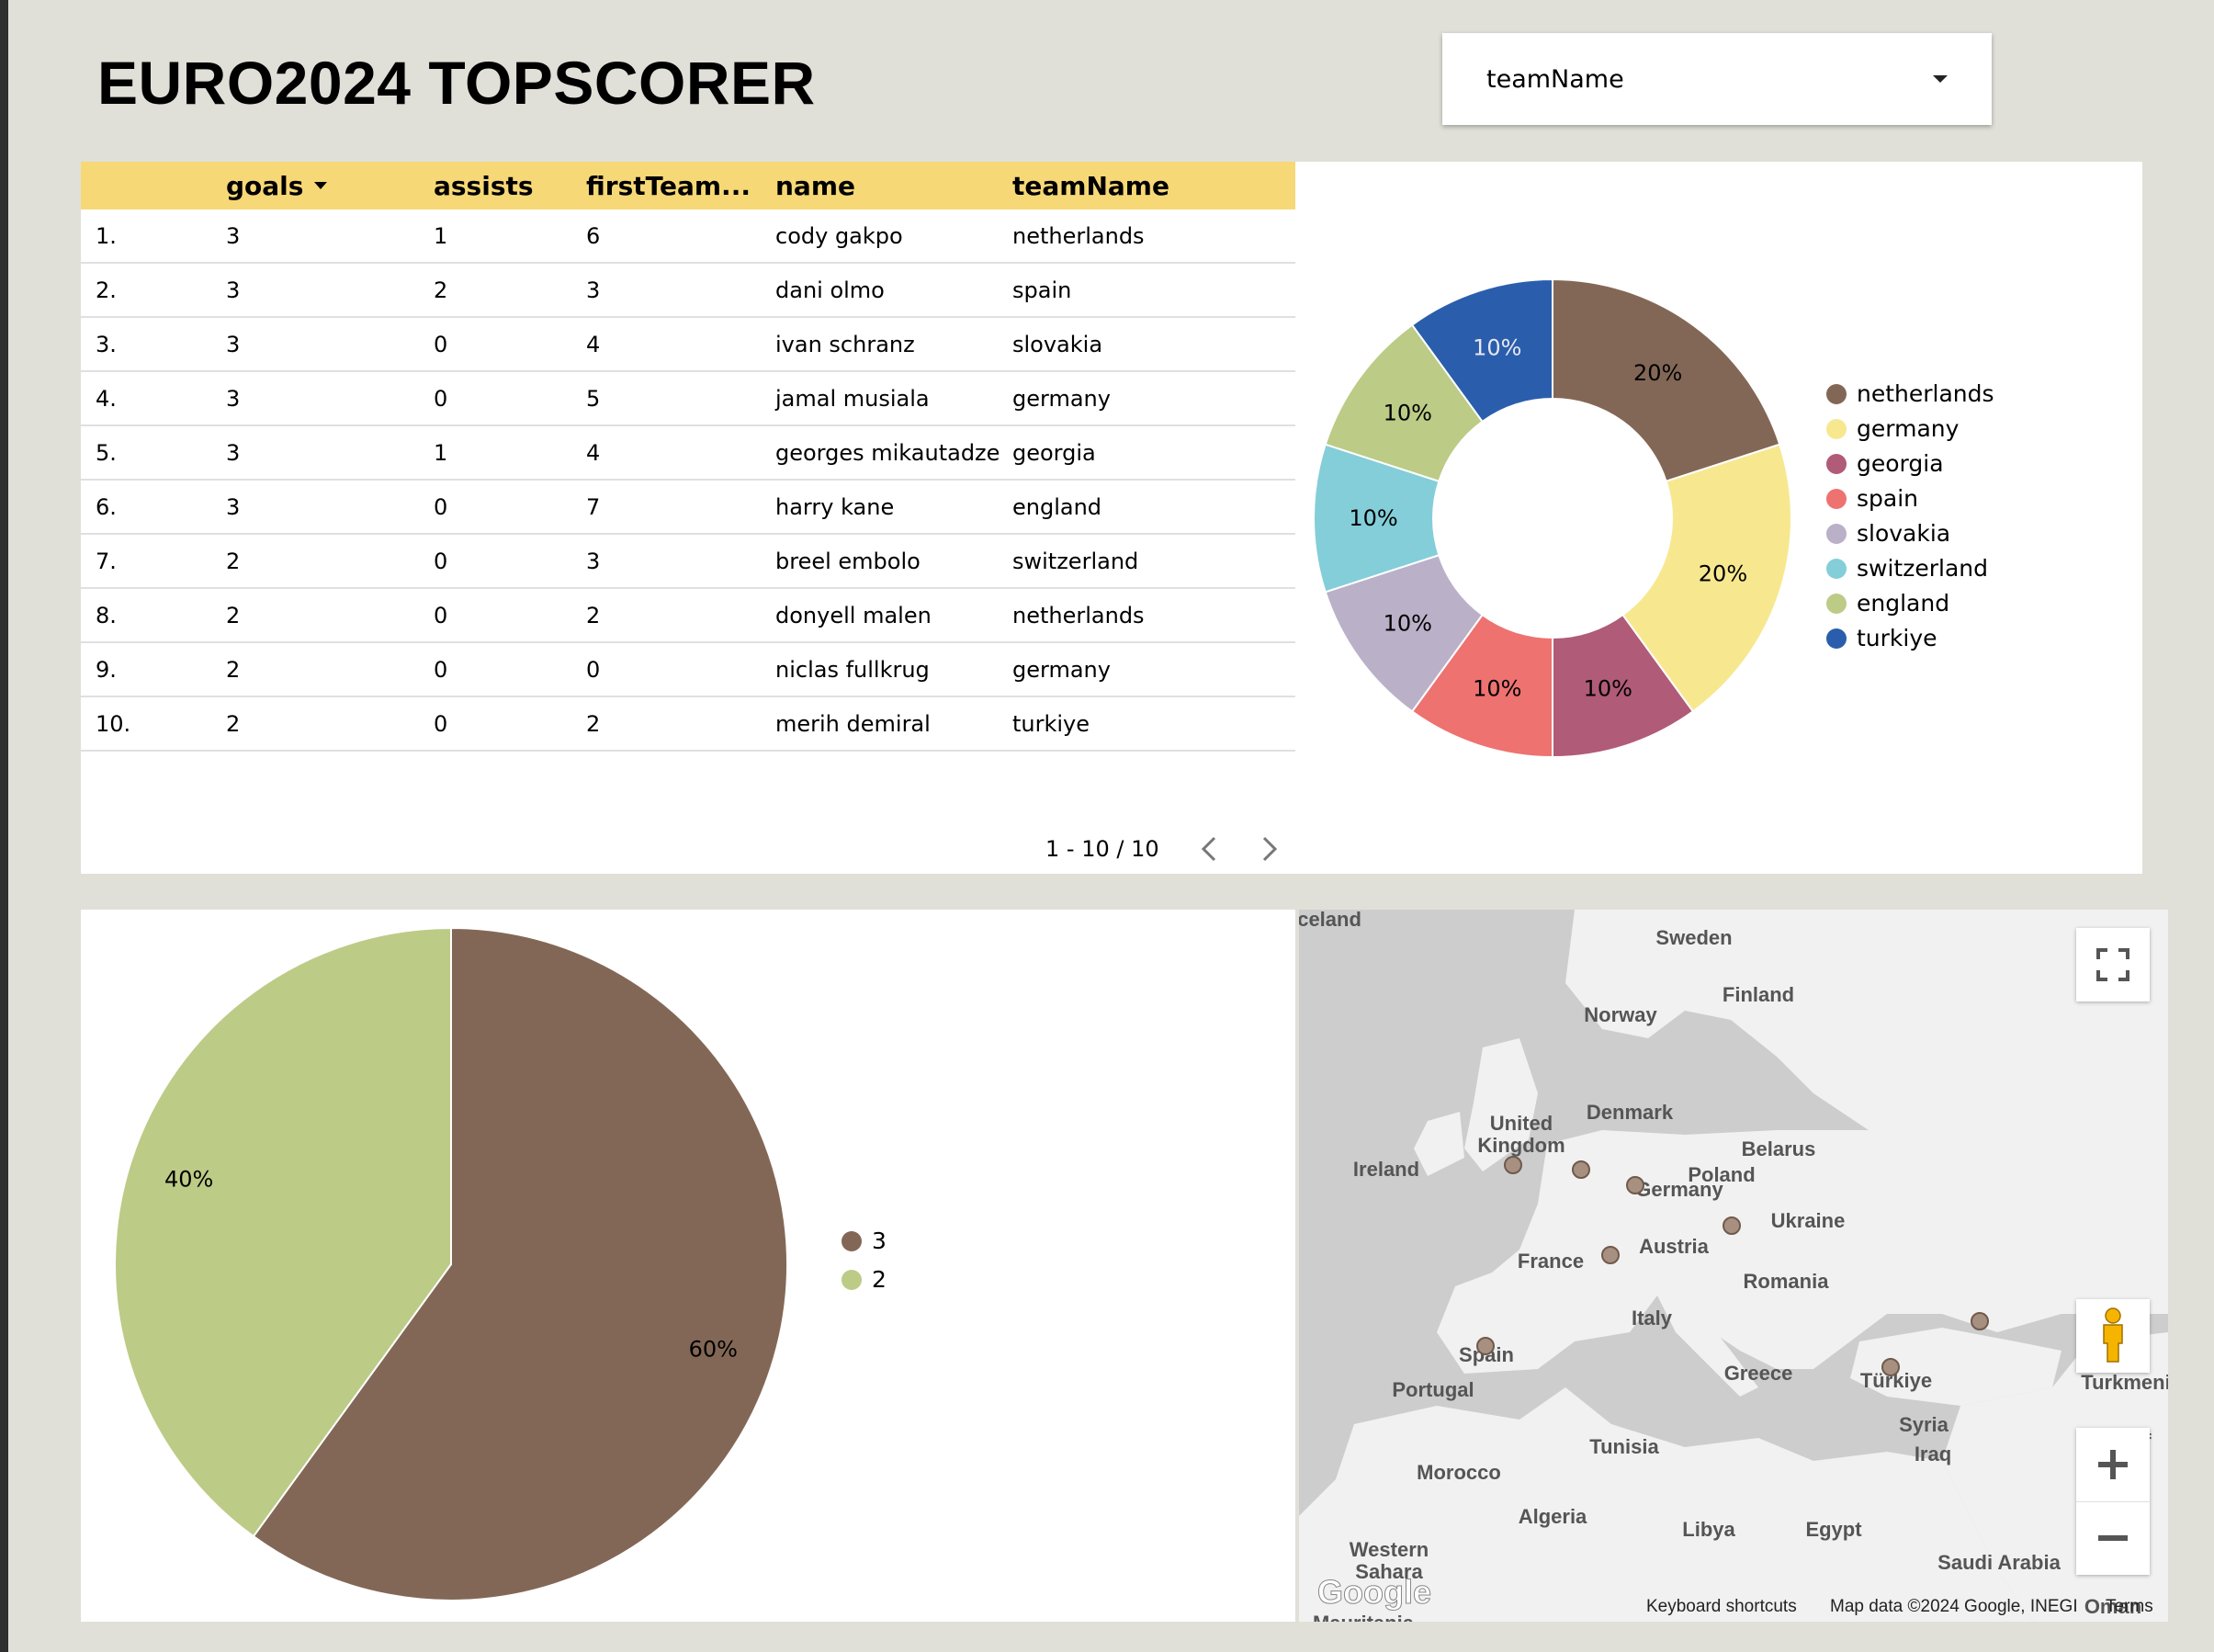  Describe the element at coordinates (1885, 463) in the screenshot. I see `donut-legend-item: georgia` at that location.